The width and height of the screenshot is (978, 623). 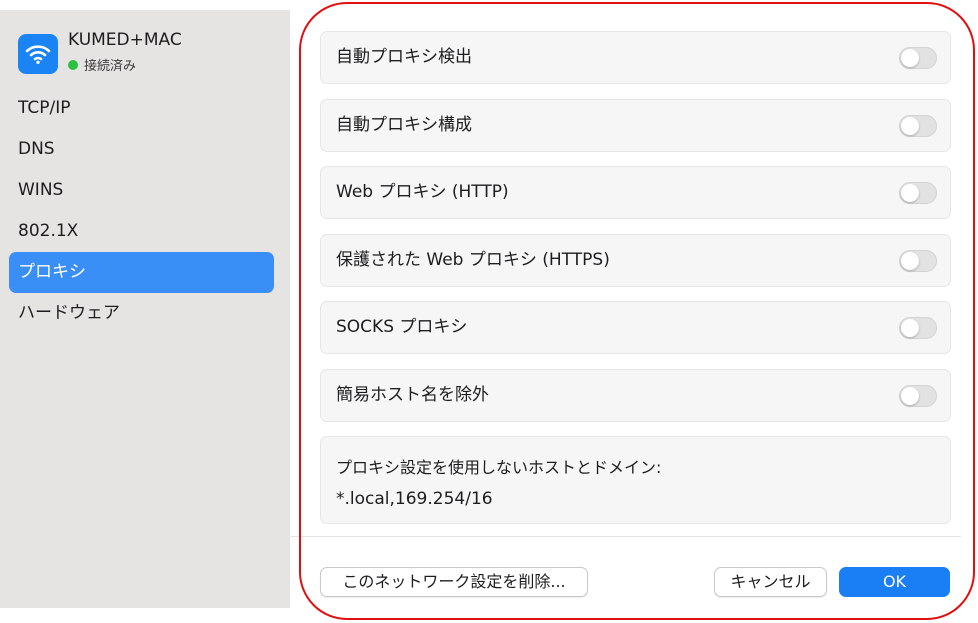 I want to click on sidebar-item-tcpip: TCP/IP, so click(x=141, y=108).